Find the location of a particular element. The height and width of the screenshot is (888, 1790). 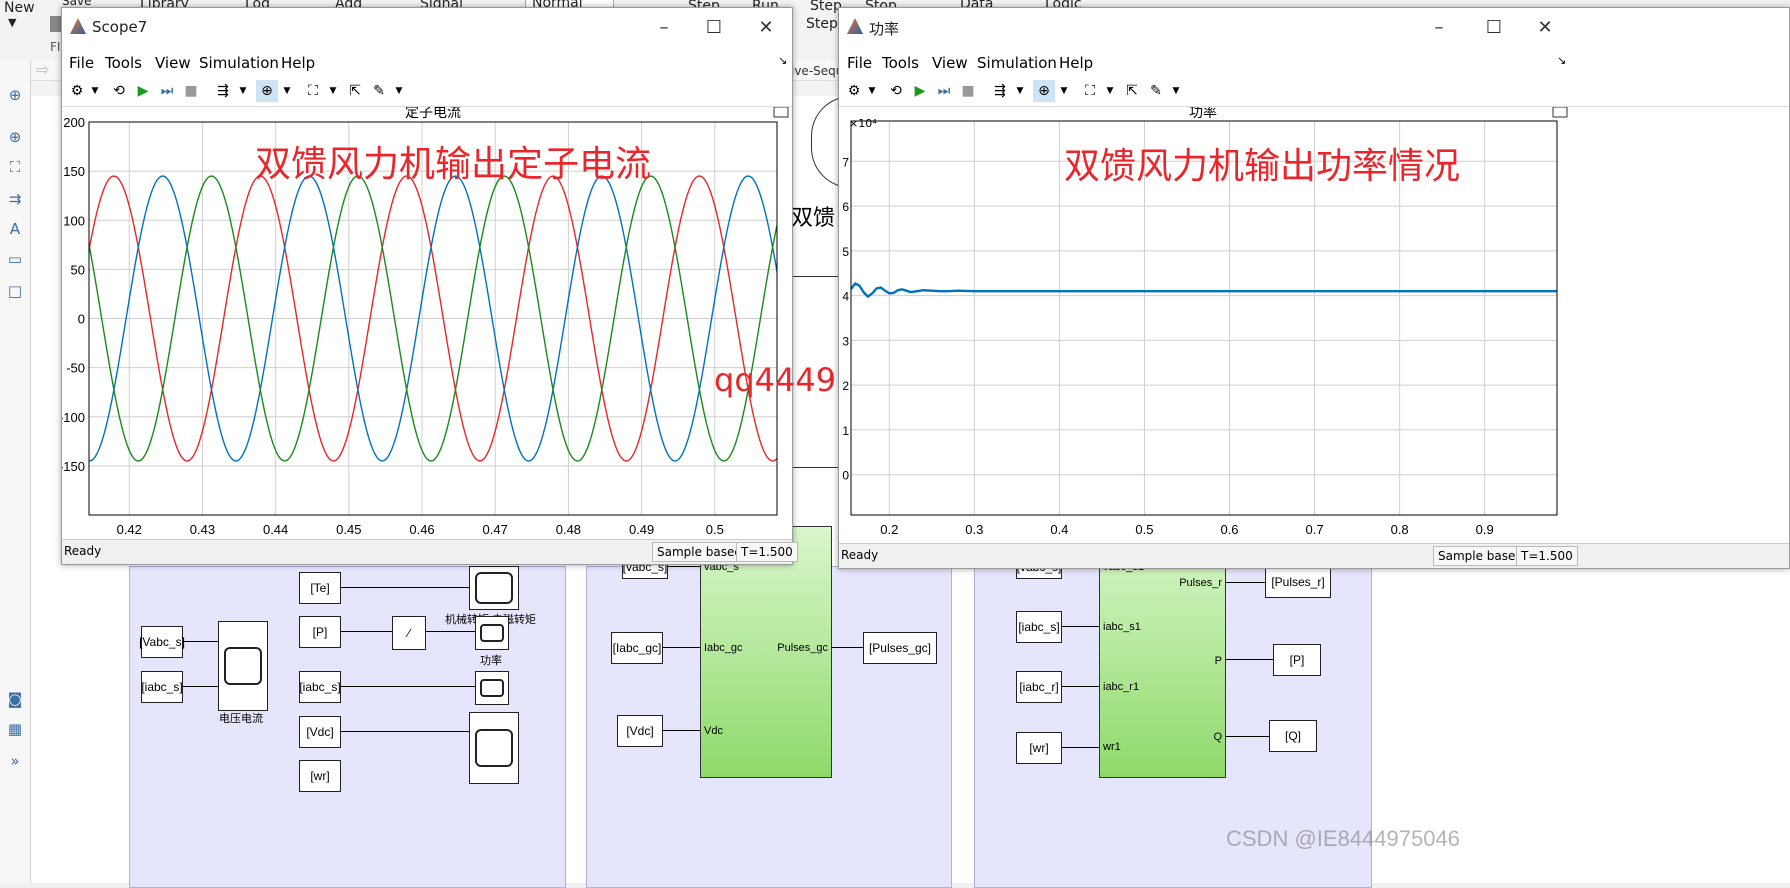

scope-screen-icon is located at coordinates (494, 588).